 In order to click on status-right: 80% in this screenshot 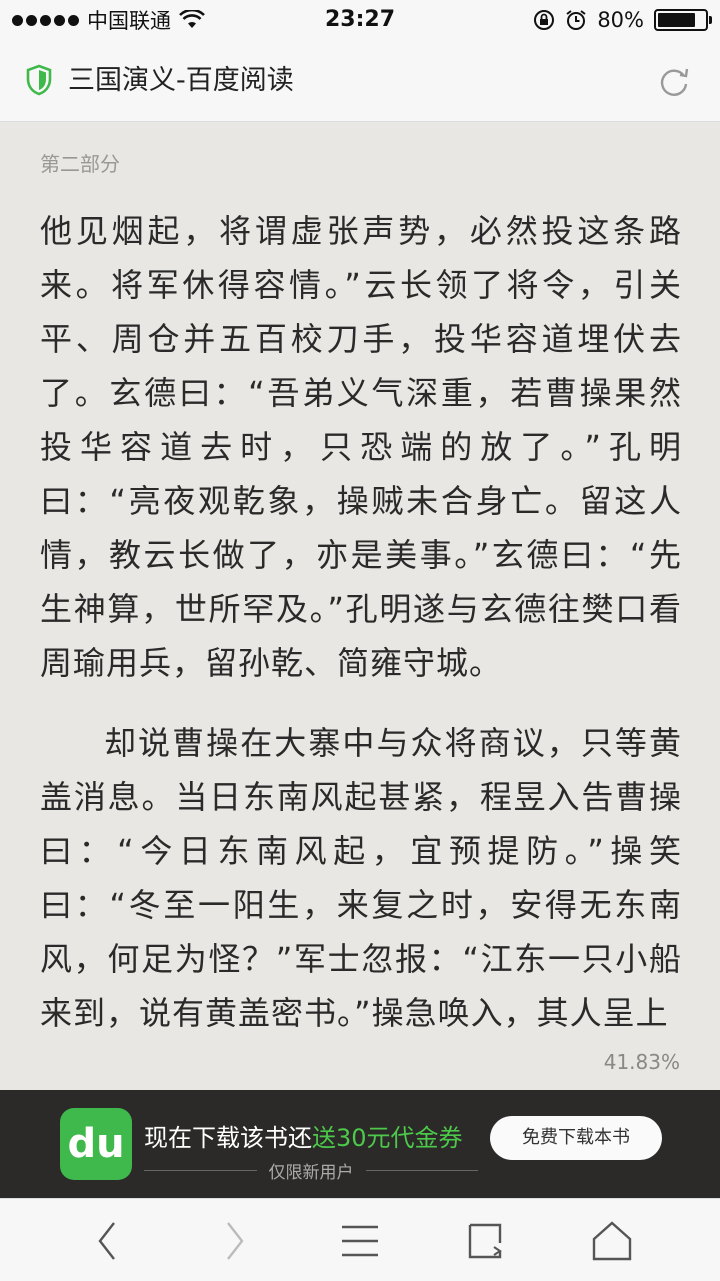, I will do `click(622, 20)`.